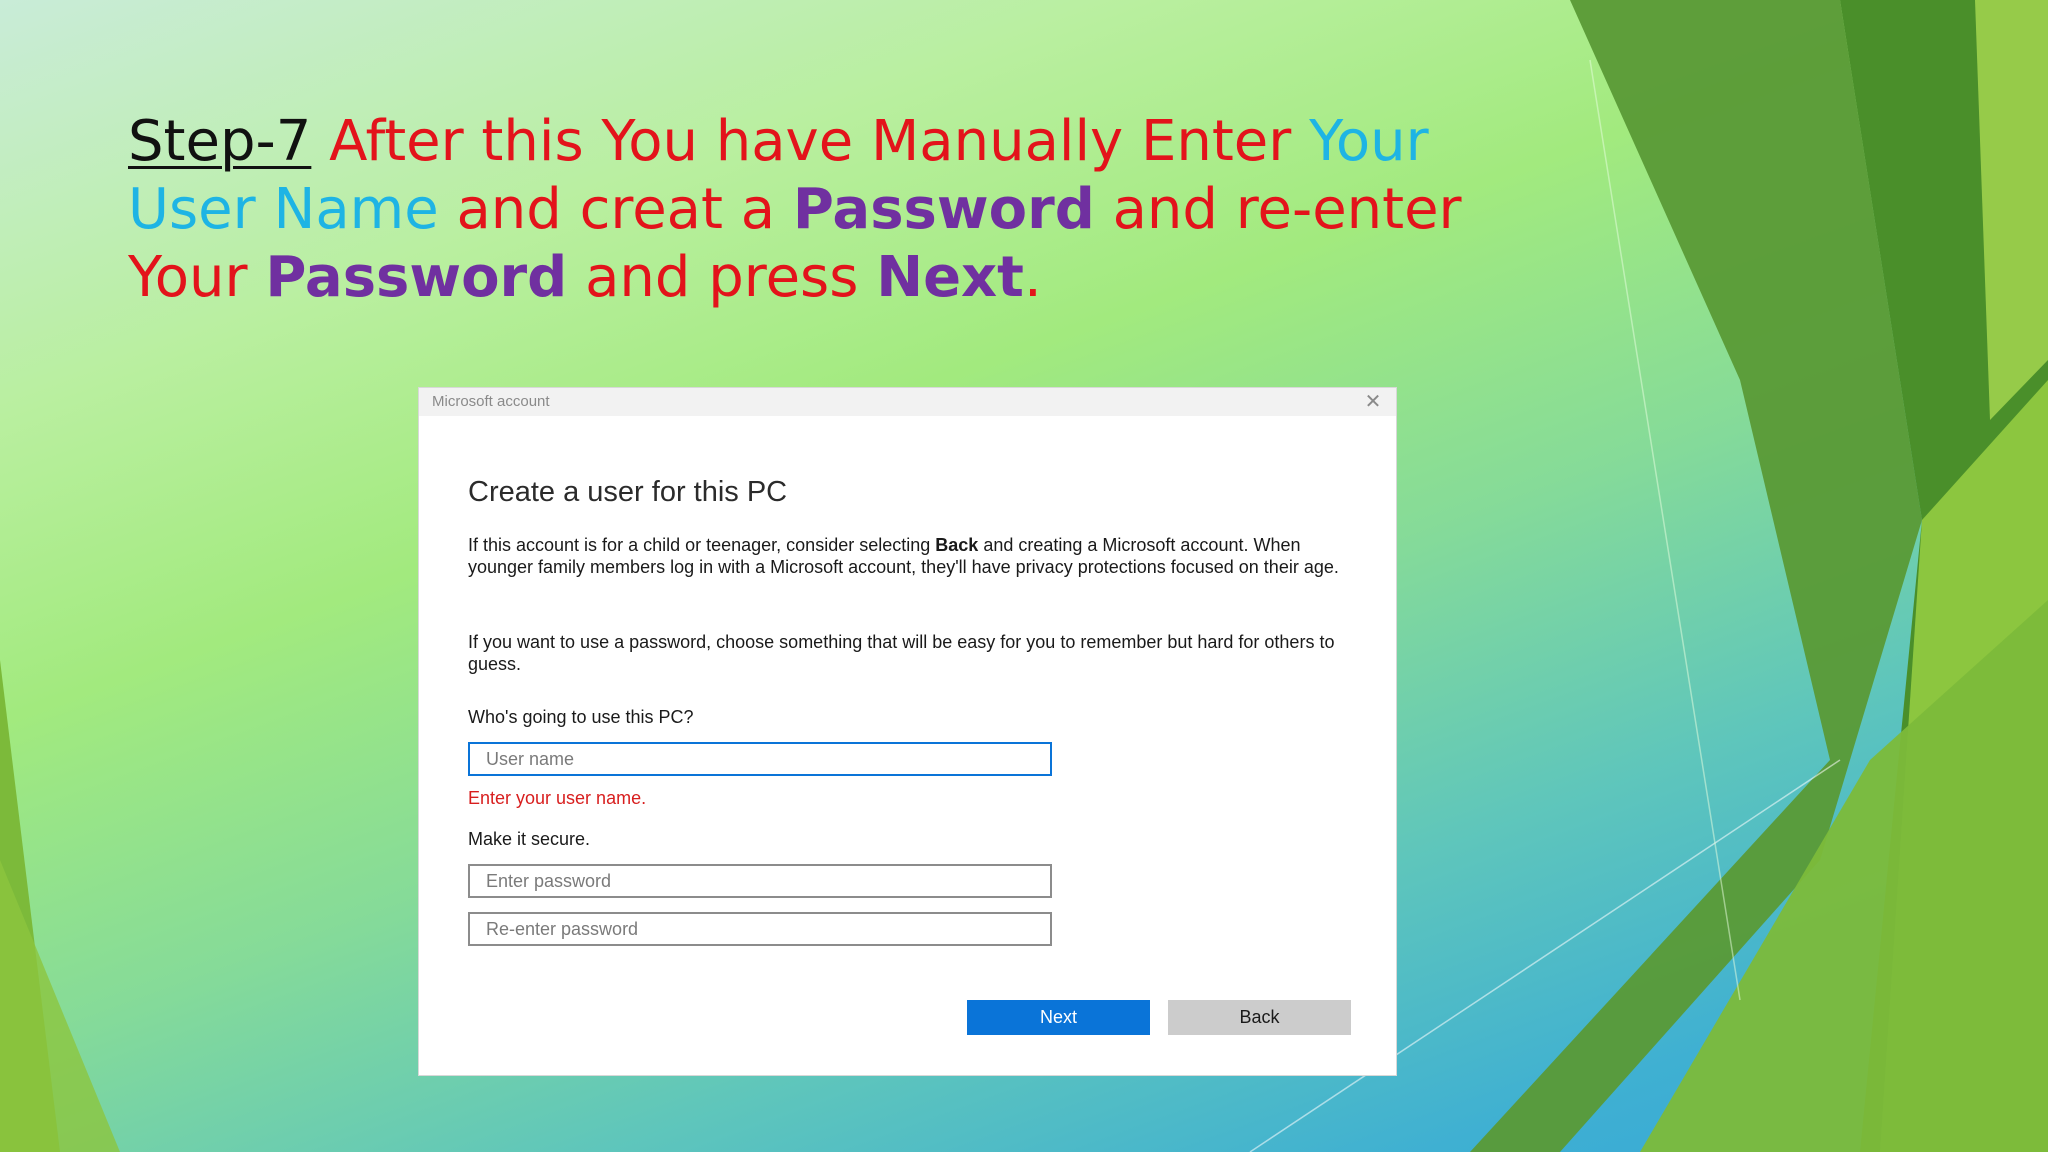 This screenshot has width=2048, height=1152. What do you see at coordinates (760, 881) in the screenshot?
I see `password-input` at bounding box center [760, 881].